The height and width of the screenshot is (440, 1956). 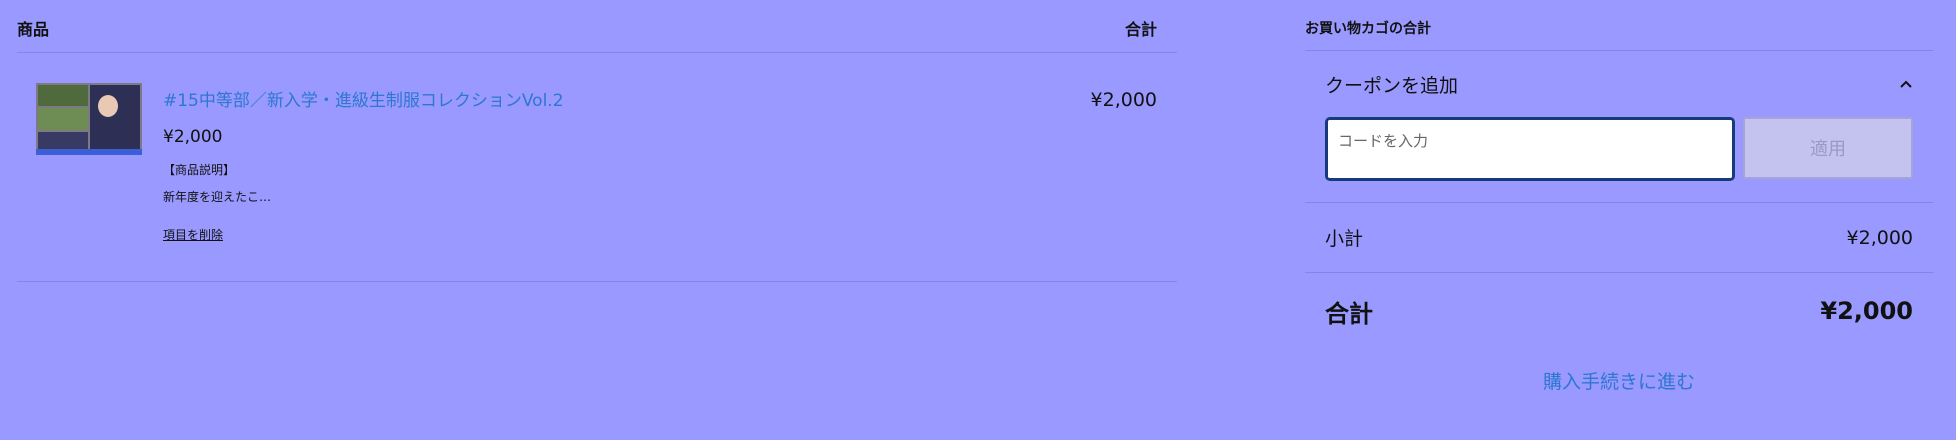 What do you see at coordinates (1619, 311) in the screenshot?
I see `total-row: 合計 ¥2,000` at bounding box center [1619, 311].